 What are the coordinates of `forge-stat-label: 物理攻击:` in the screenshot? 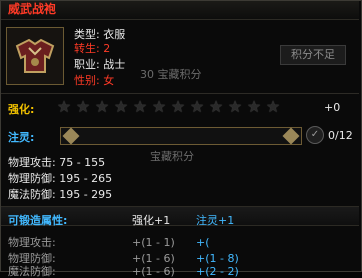 It's located at (32, 242).